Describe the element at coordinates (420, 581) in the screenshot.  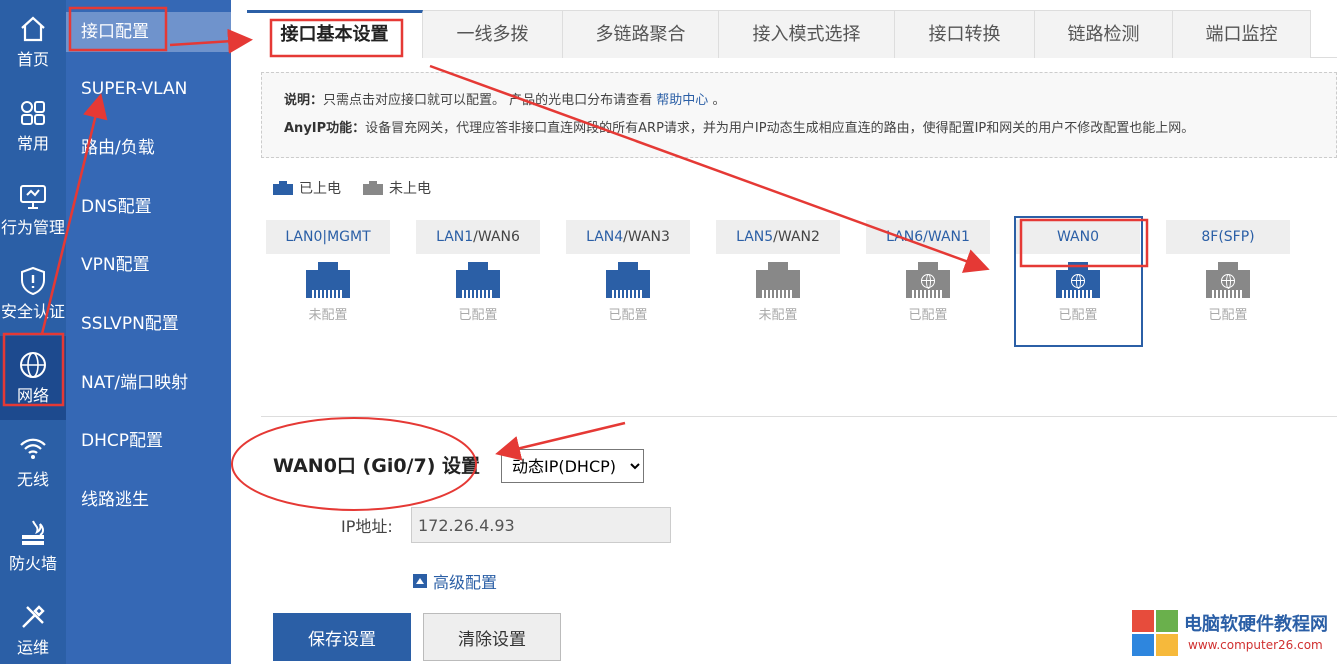
I see `collapse-arrow-icon` at that location.